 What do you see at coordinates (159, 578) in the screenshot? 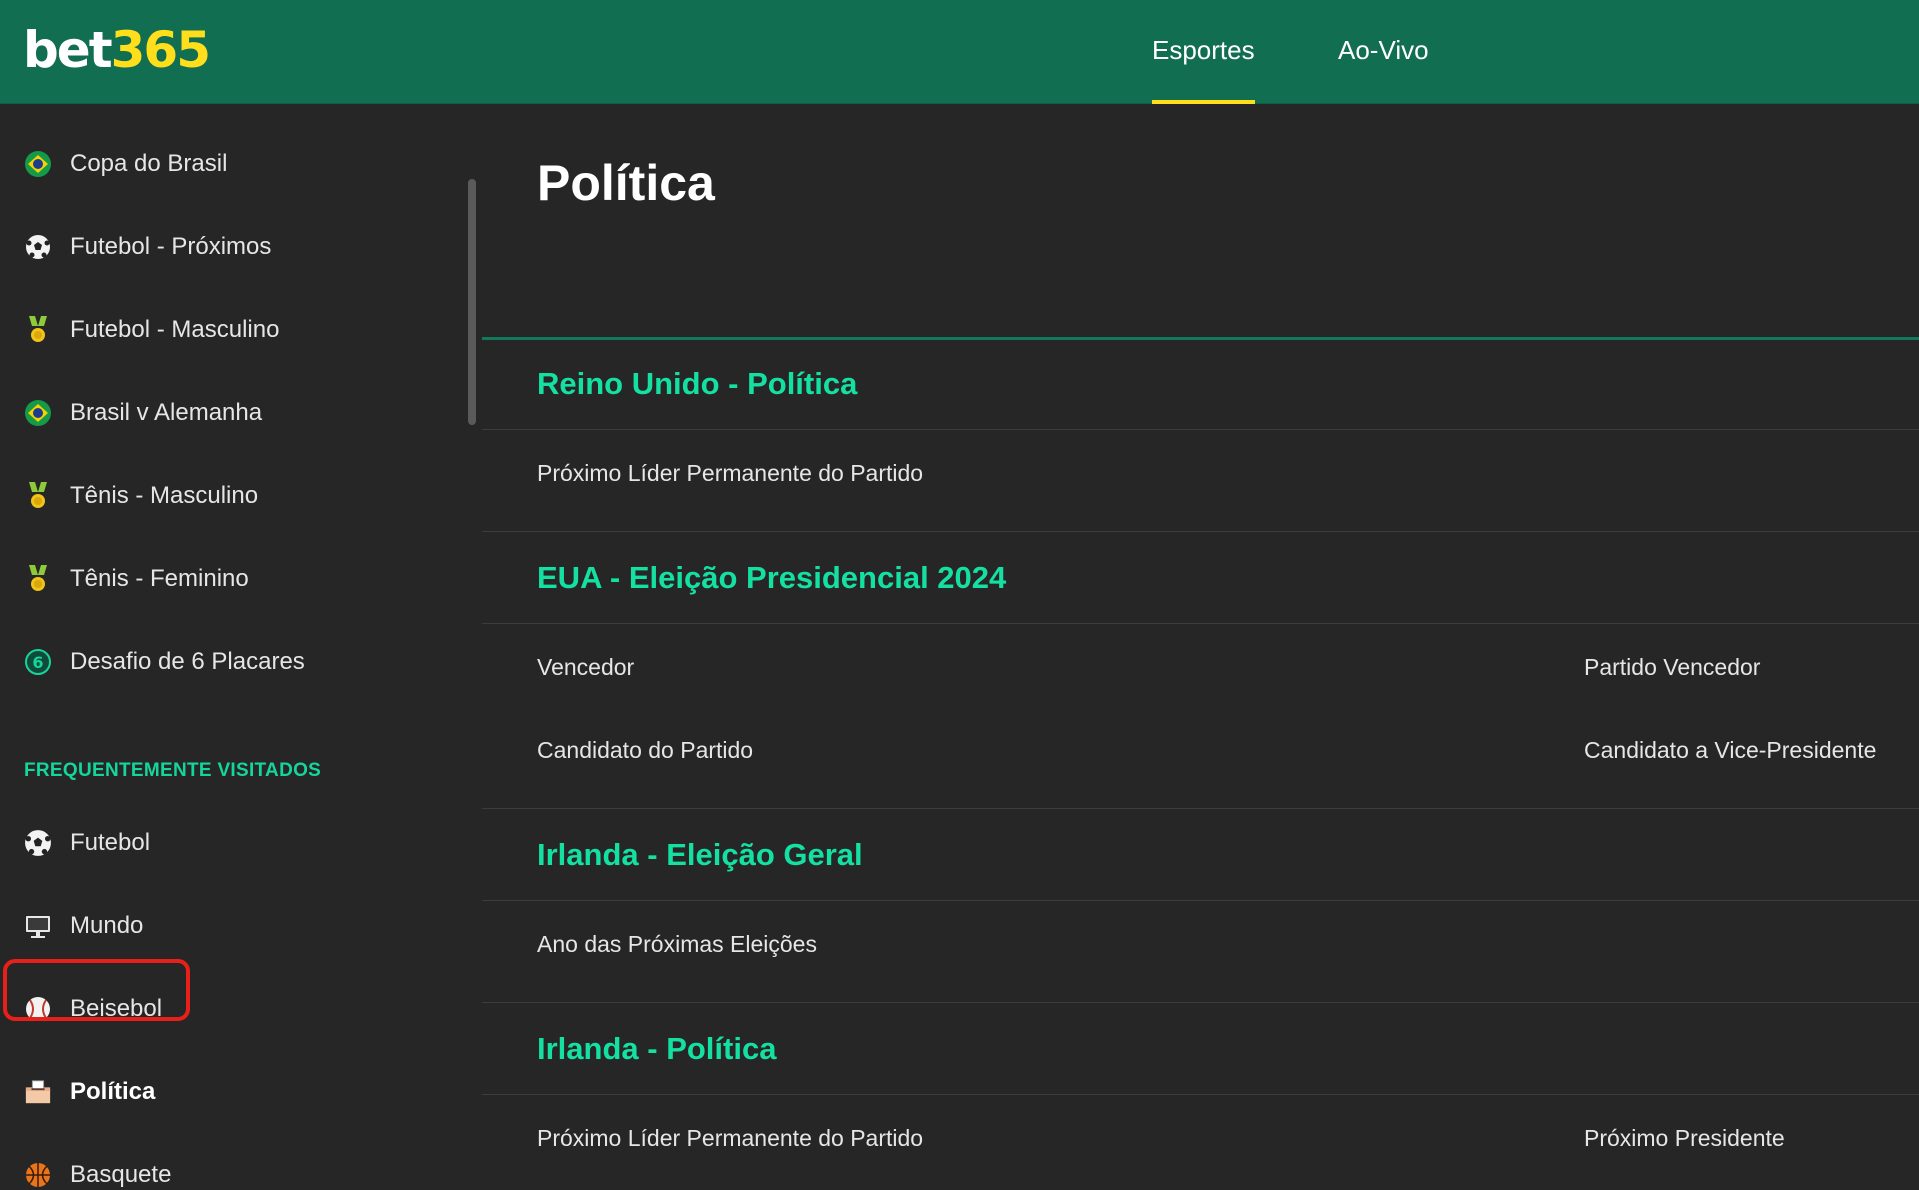
I see `sidebar-item-label: Tênis - Feminino` at bounding box center [159, 578].